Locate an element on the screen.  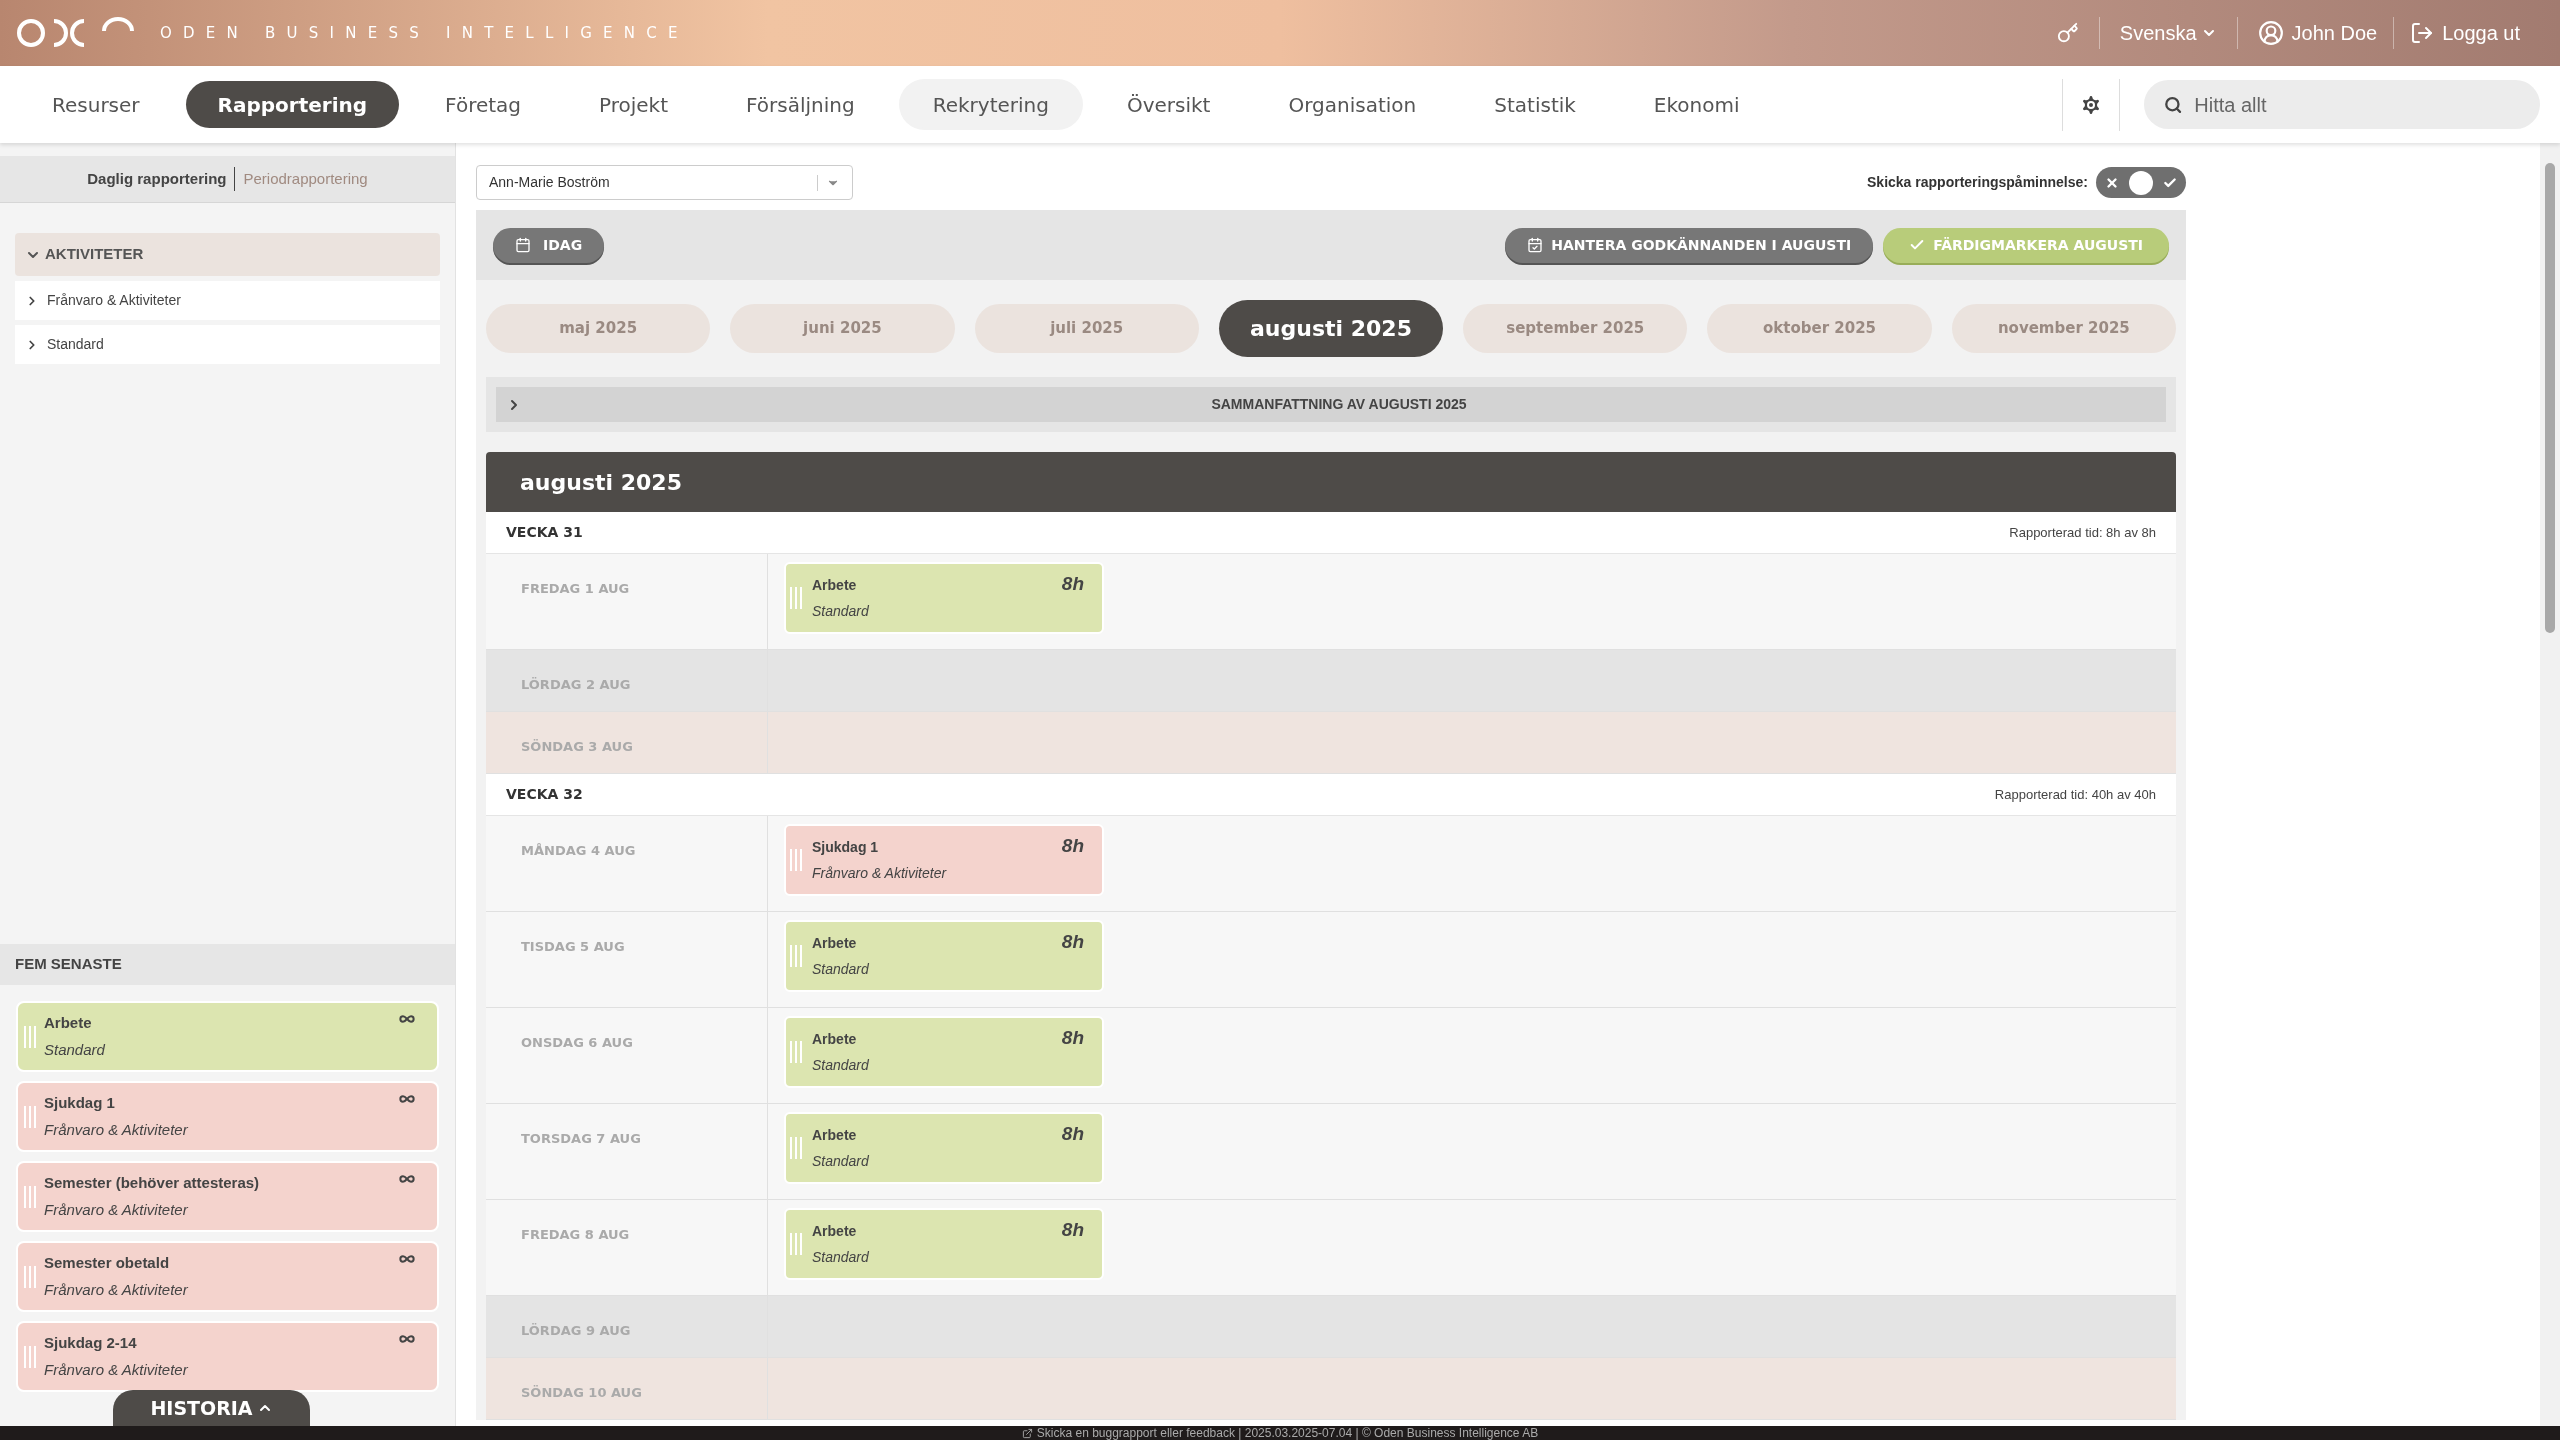
day-label: ONSDAG 6 AUG is located at coordinates (577, 1042).